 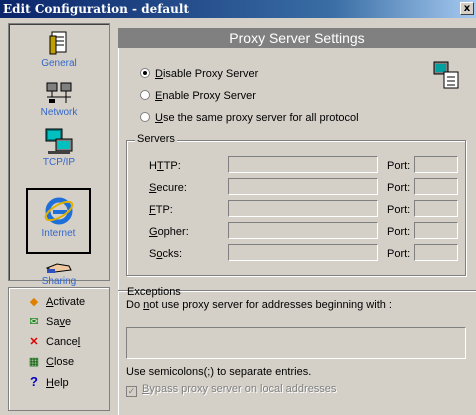 I want to click on enable-proxy-radio: Enable Proxy Server, so click(x=198, y=96).